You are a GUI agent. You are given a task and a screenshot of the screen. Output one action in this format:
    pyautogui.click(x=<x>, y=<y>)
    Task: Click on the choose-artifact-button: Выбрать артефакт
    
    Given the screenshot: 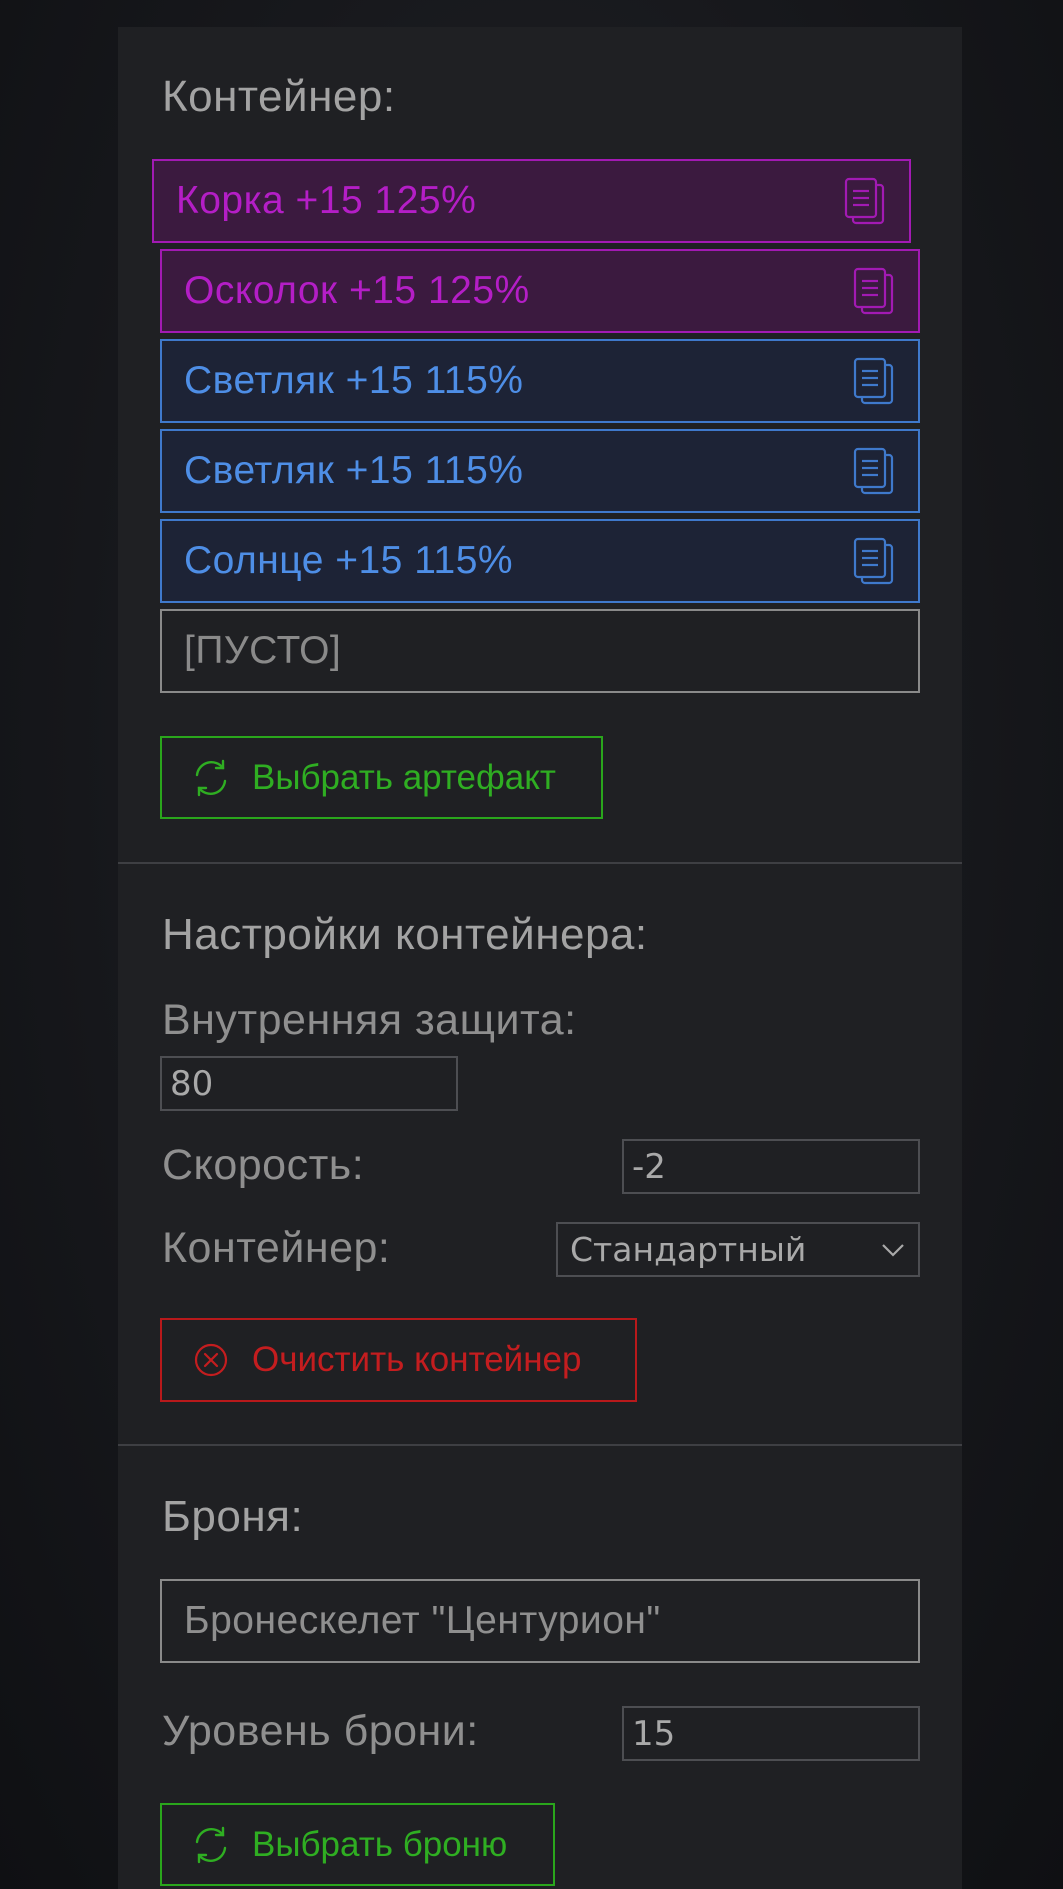 What is the action you would take?
    pyautogui.click(x=381, y=777)
    